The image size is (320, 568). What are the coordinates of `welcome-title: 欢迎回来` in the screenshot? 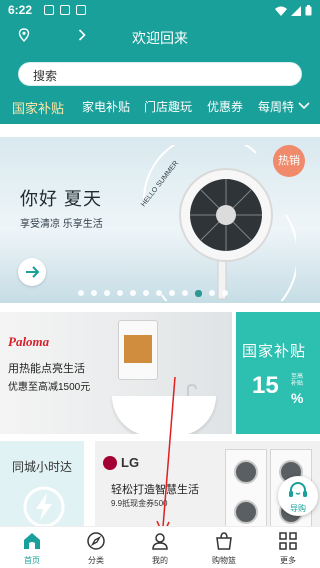 It's located at (160, 38).